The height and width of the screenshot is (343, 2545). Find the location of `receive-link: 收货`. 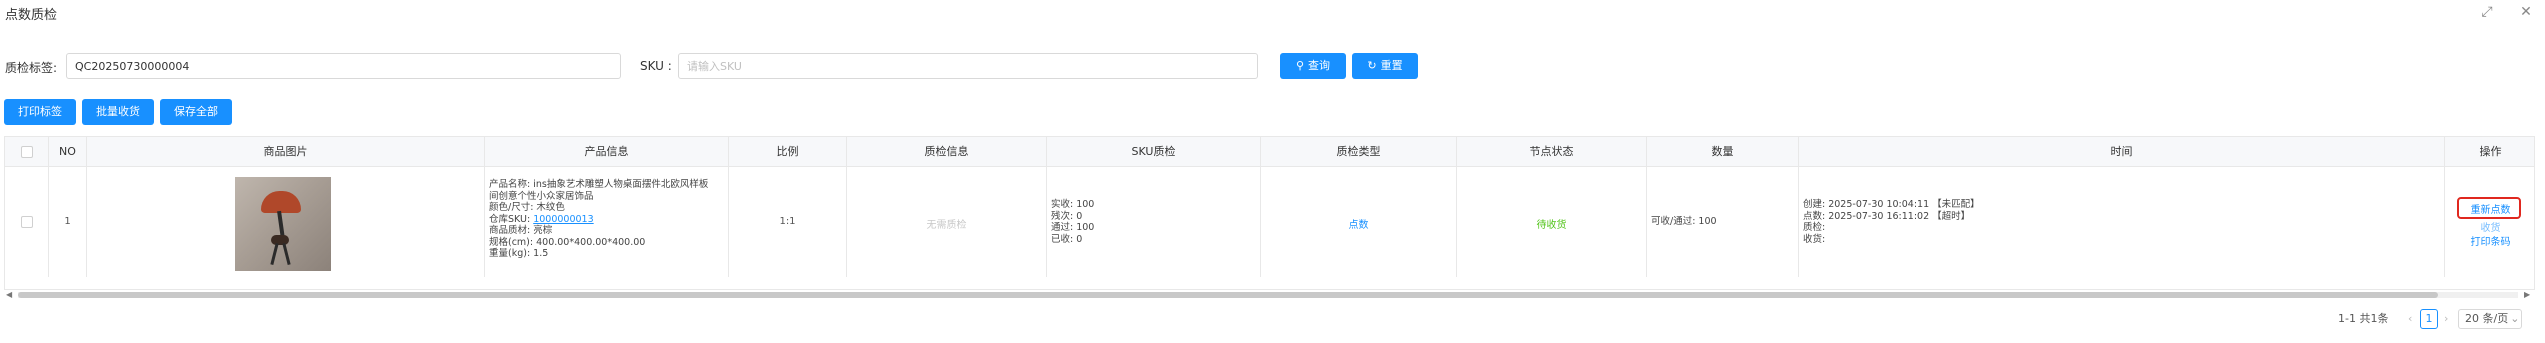

receive-link: 收货 is located at coordinates (2490, 226).